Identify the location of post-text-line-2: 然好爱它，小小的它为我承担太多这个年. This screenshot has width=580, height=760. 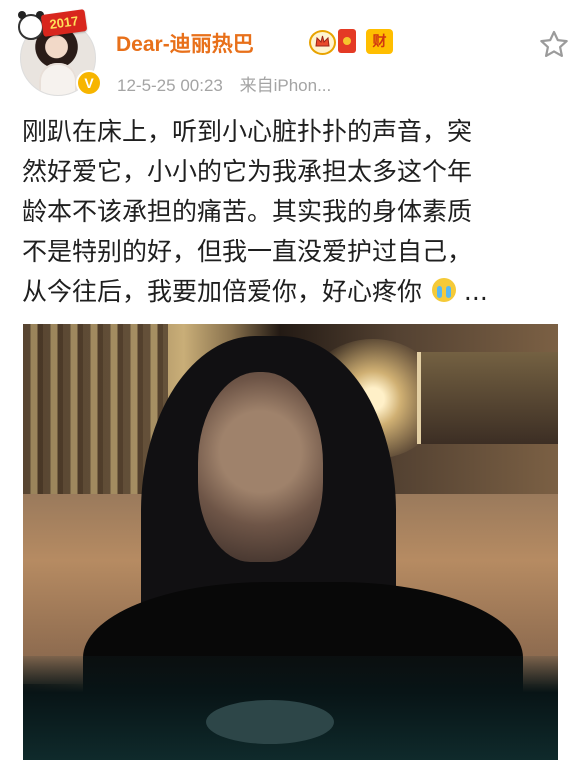
(247, 171).